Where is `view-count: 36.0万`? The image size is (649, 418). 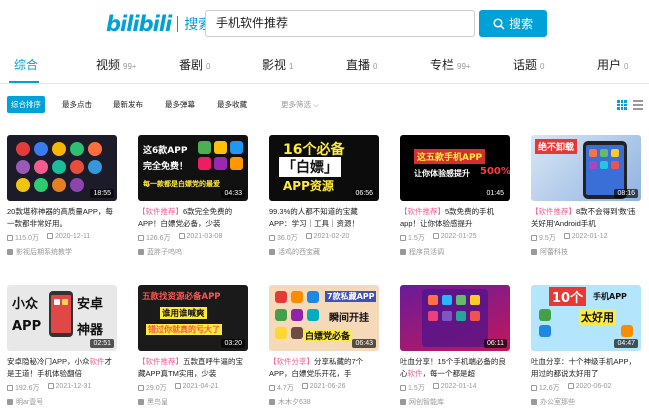
view-count: 36.0万 is located at coordinates (287, 238).